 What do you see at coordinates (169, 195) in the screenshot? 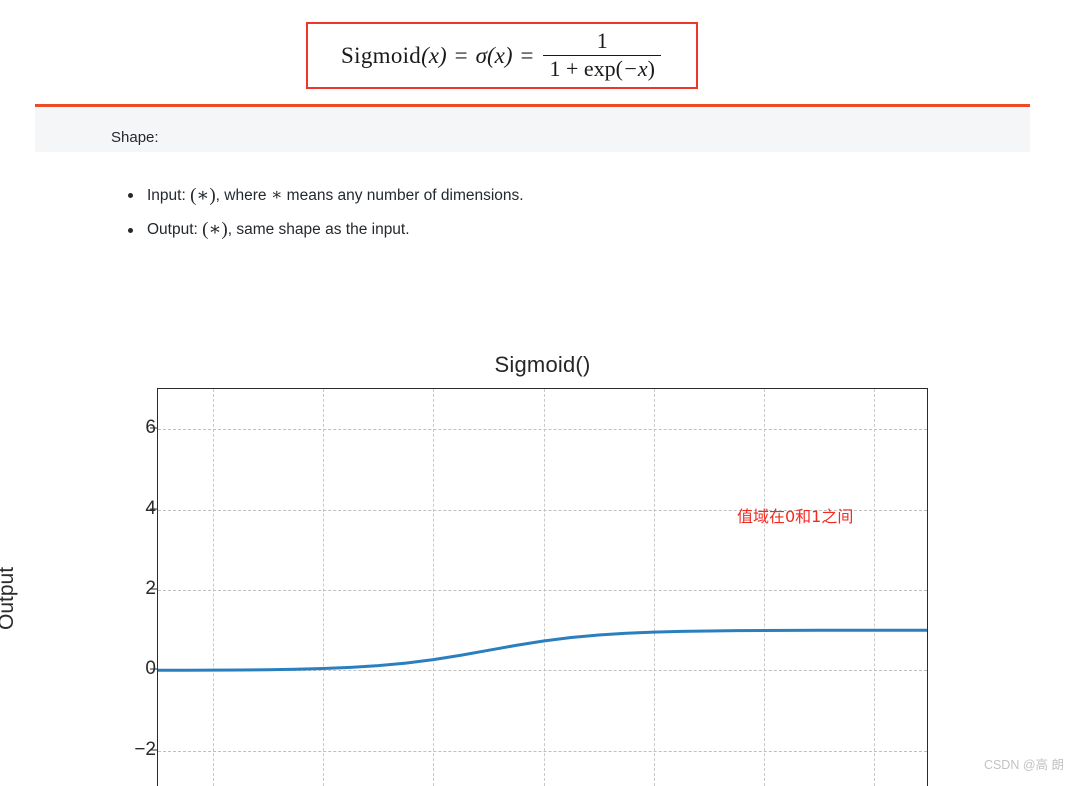
I see `shape-item-prefix: Input:` at bounding box center [169, 195].